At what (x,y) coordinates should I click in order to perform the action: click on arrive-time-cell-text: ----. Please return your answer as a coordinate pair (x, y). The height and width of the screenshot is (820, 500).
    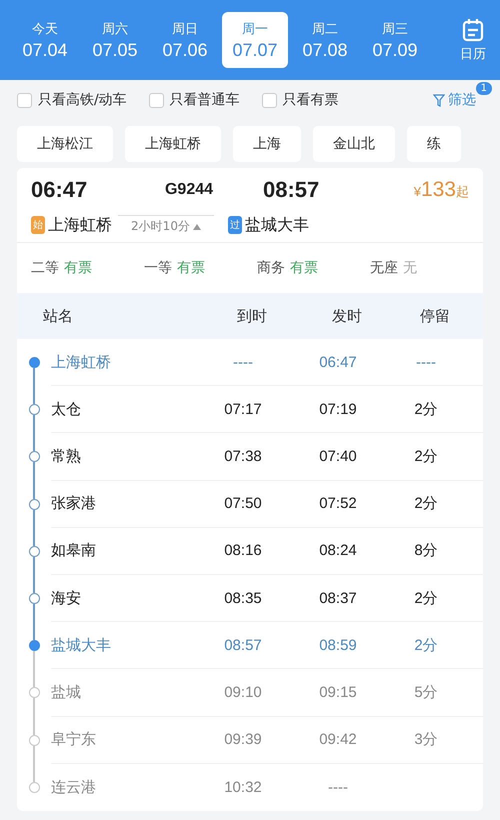
    Looking at the image, I should click on (243, 362).